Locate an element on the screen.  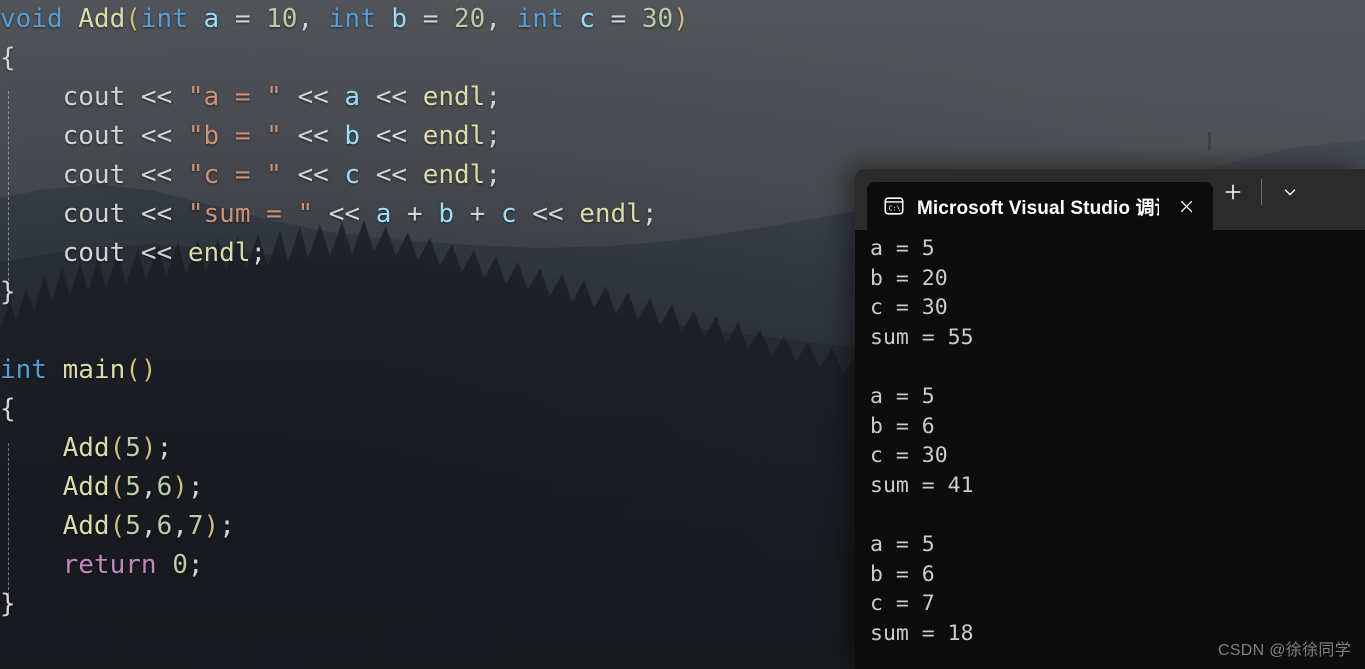
svg-text: C:\ is located at coordinates (895, 209).